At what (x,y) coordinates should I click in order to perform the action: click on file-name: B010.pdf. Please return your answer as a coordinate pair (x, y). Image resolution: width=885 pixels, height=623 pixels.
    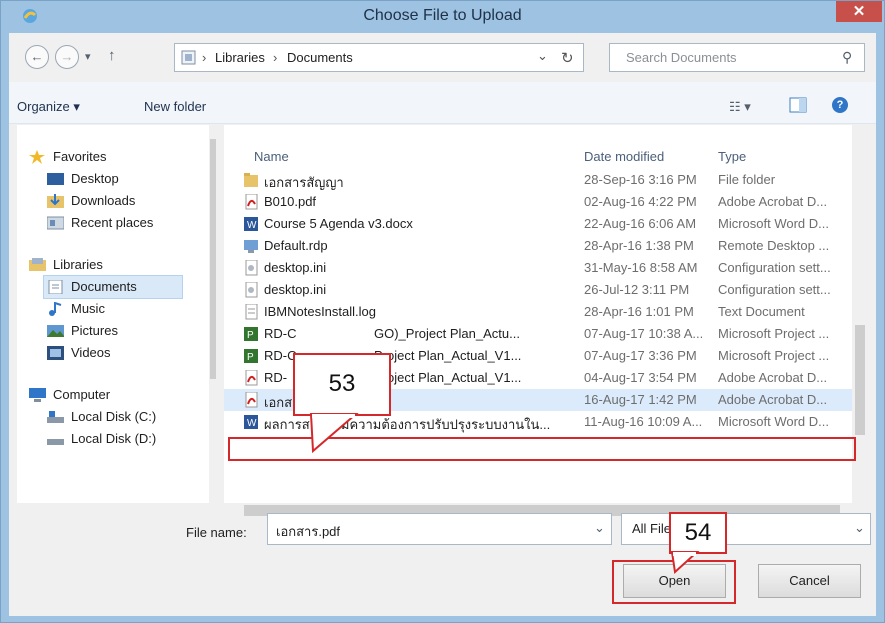
    Looking at the image, I should click on (290, 201).